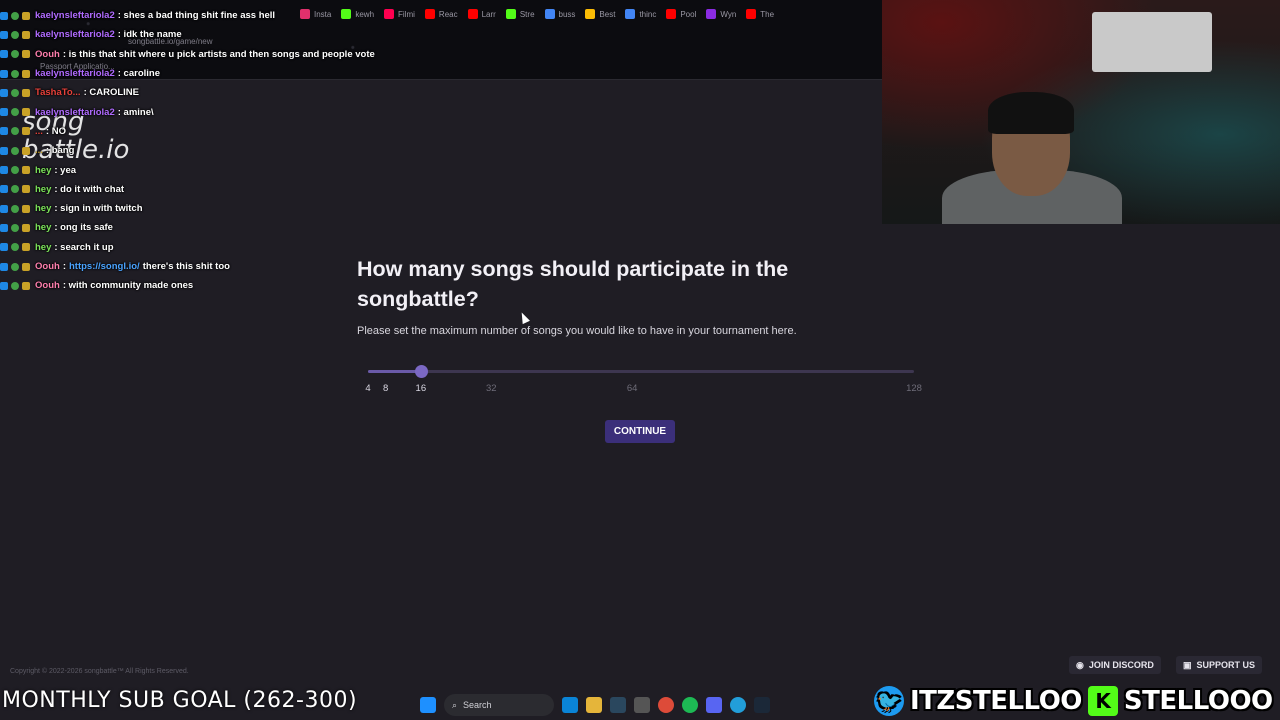  I want to click on taskbar-search: ⌕ Search, so click(499, 705).